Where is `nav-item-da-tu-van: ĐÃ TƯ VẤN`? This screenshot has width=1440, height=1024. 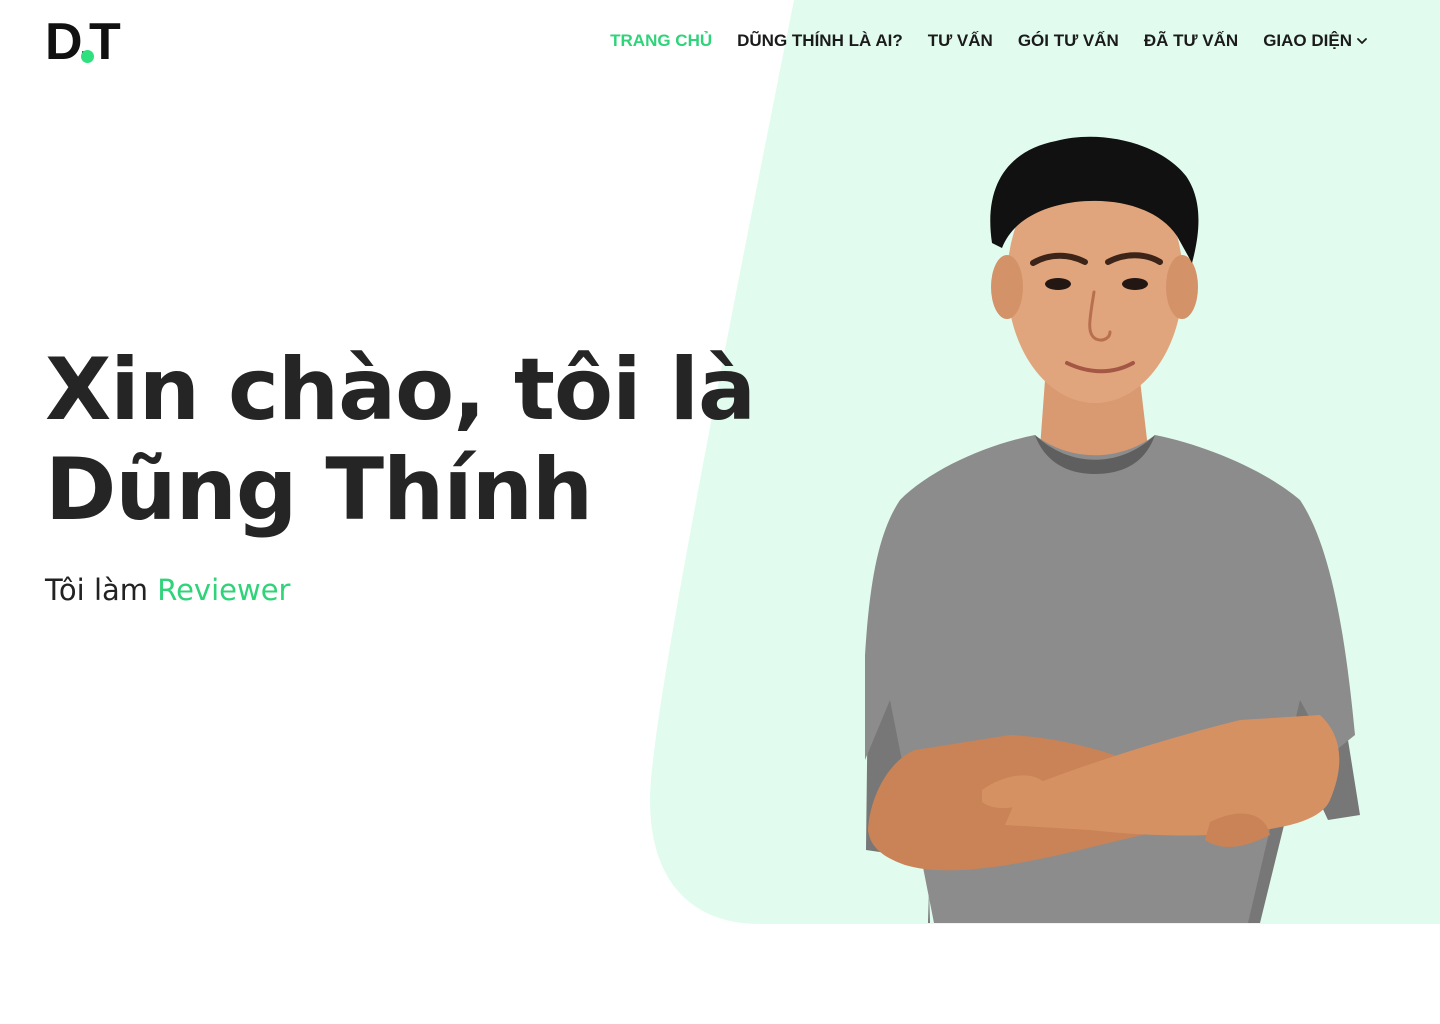
nav-item-da-tu-van: ĐÃ TƯ VẤN is located at coordinates (1191, 41).